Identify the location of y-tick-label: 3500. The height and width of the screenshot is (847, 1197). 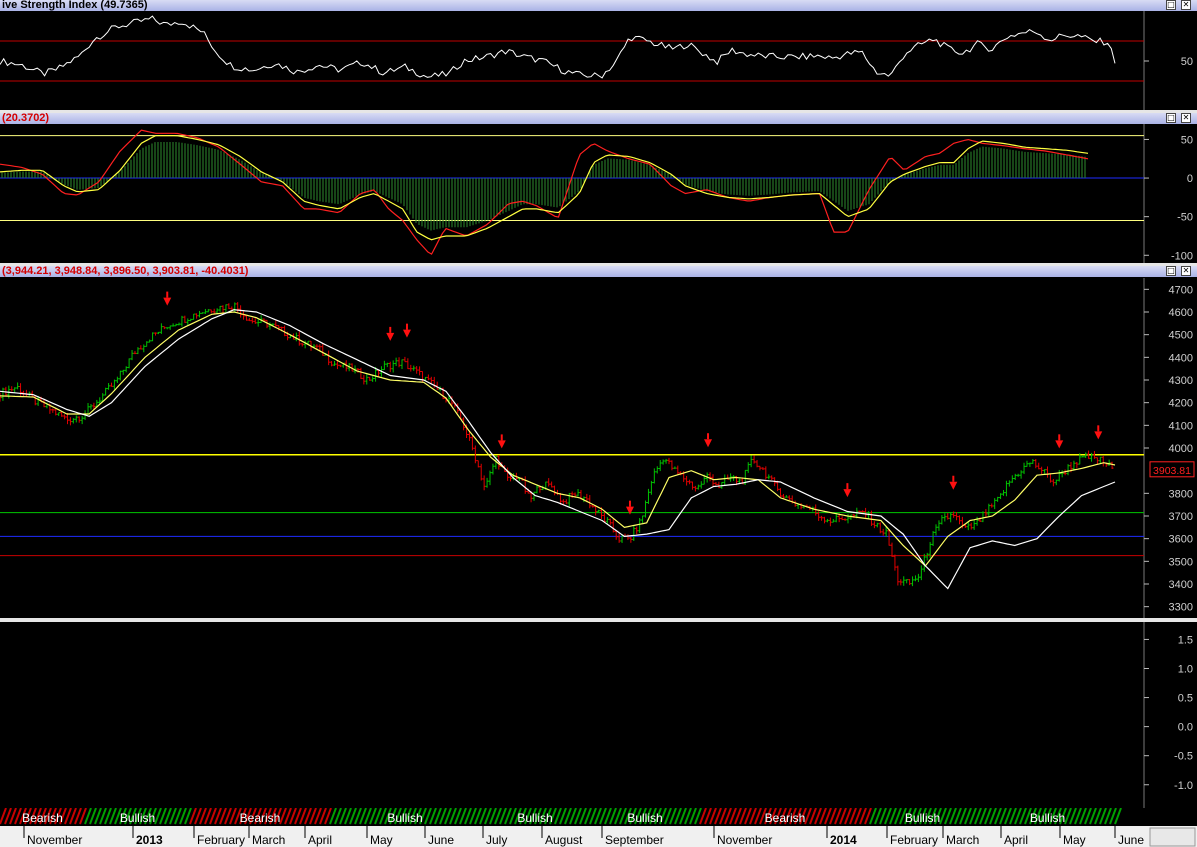
(1181, 562).